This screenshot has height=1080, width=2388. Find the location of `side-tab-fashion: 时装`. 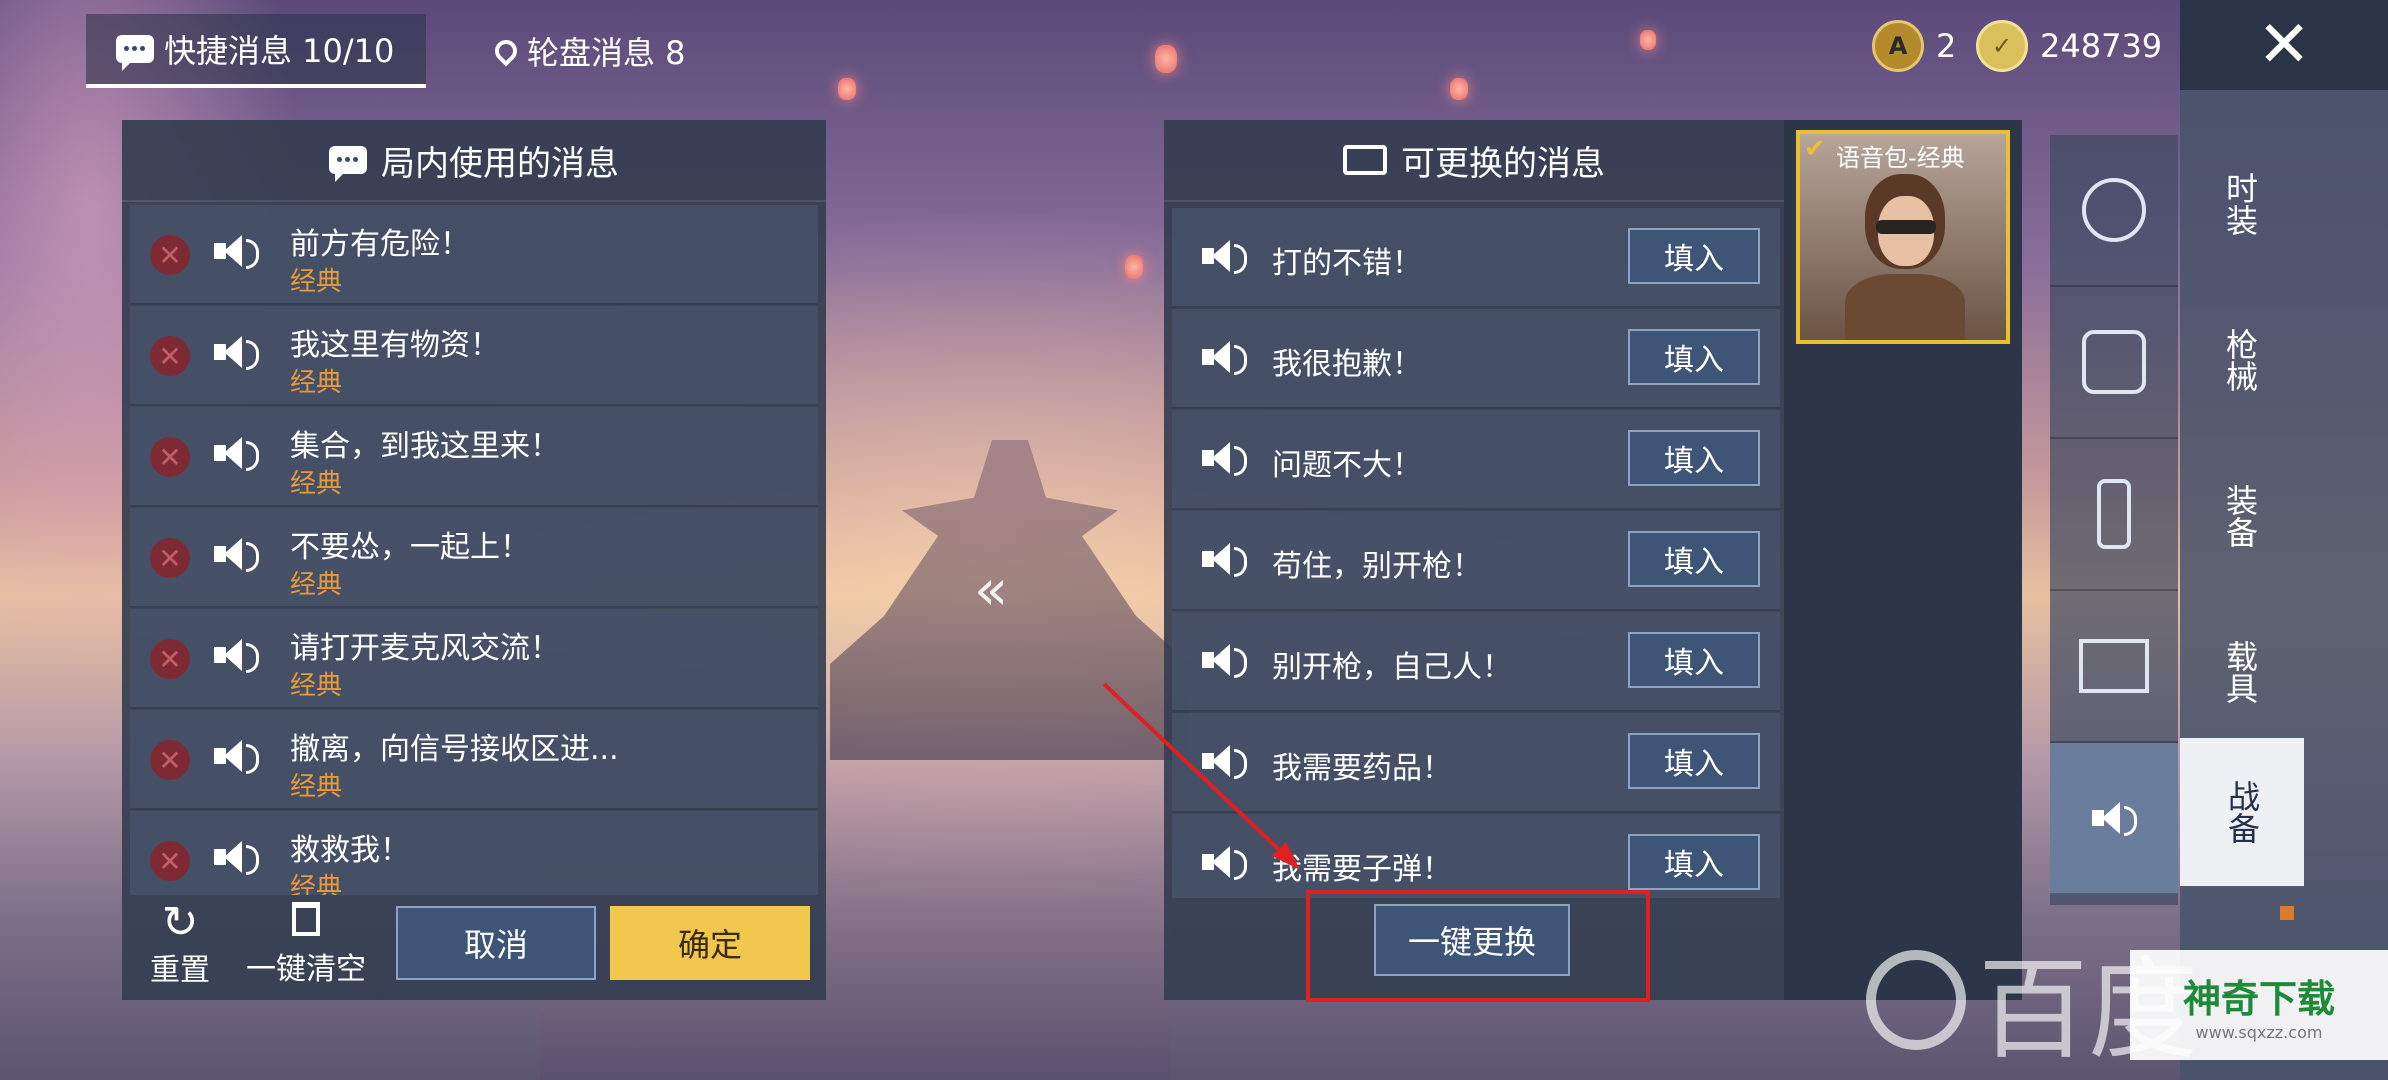

side-tab-fashion: 时装 is located at coordinates (2240, 204).